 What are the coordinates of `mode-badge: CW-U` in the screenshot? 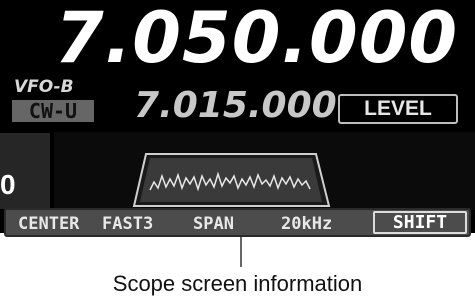 It's located at (53, 111).